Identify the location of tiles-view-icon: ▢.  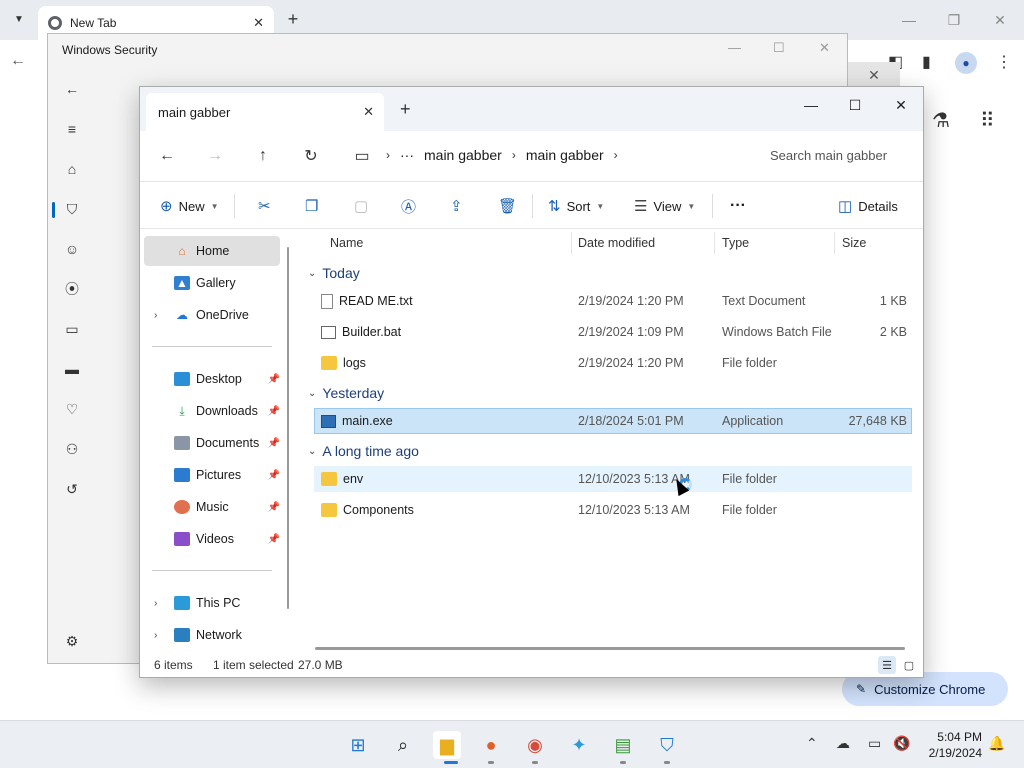
(909, 665).